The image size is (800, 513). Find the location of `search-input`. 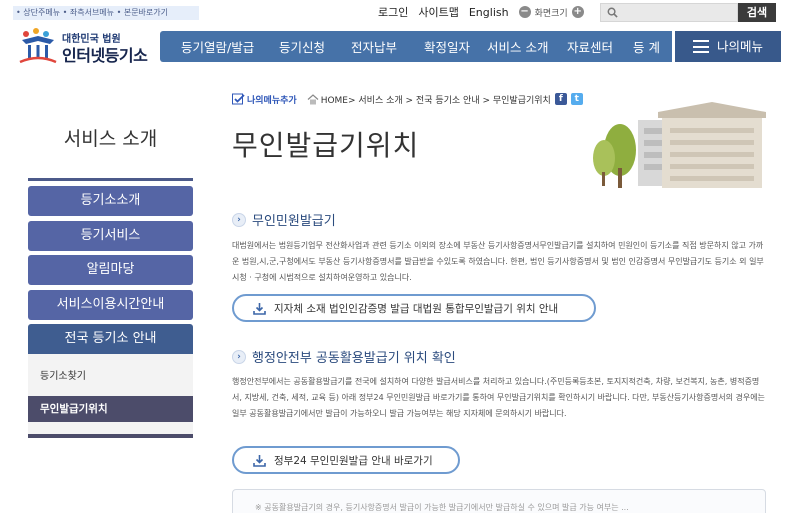

search-input is located at coordinates (678, 12).